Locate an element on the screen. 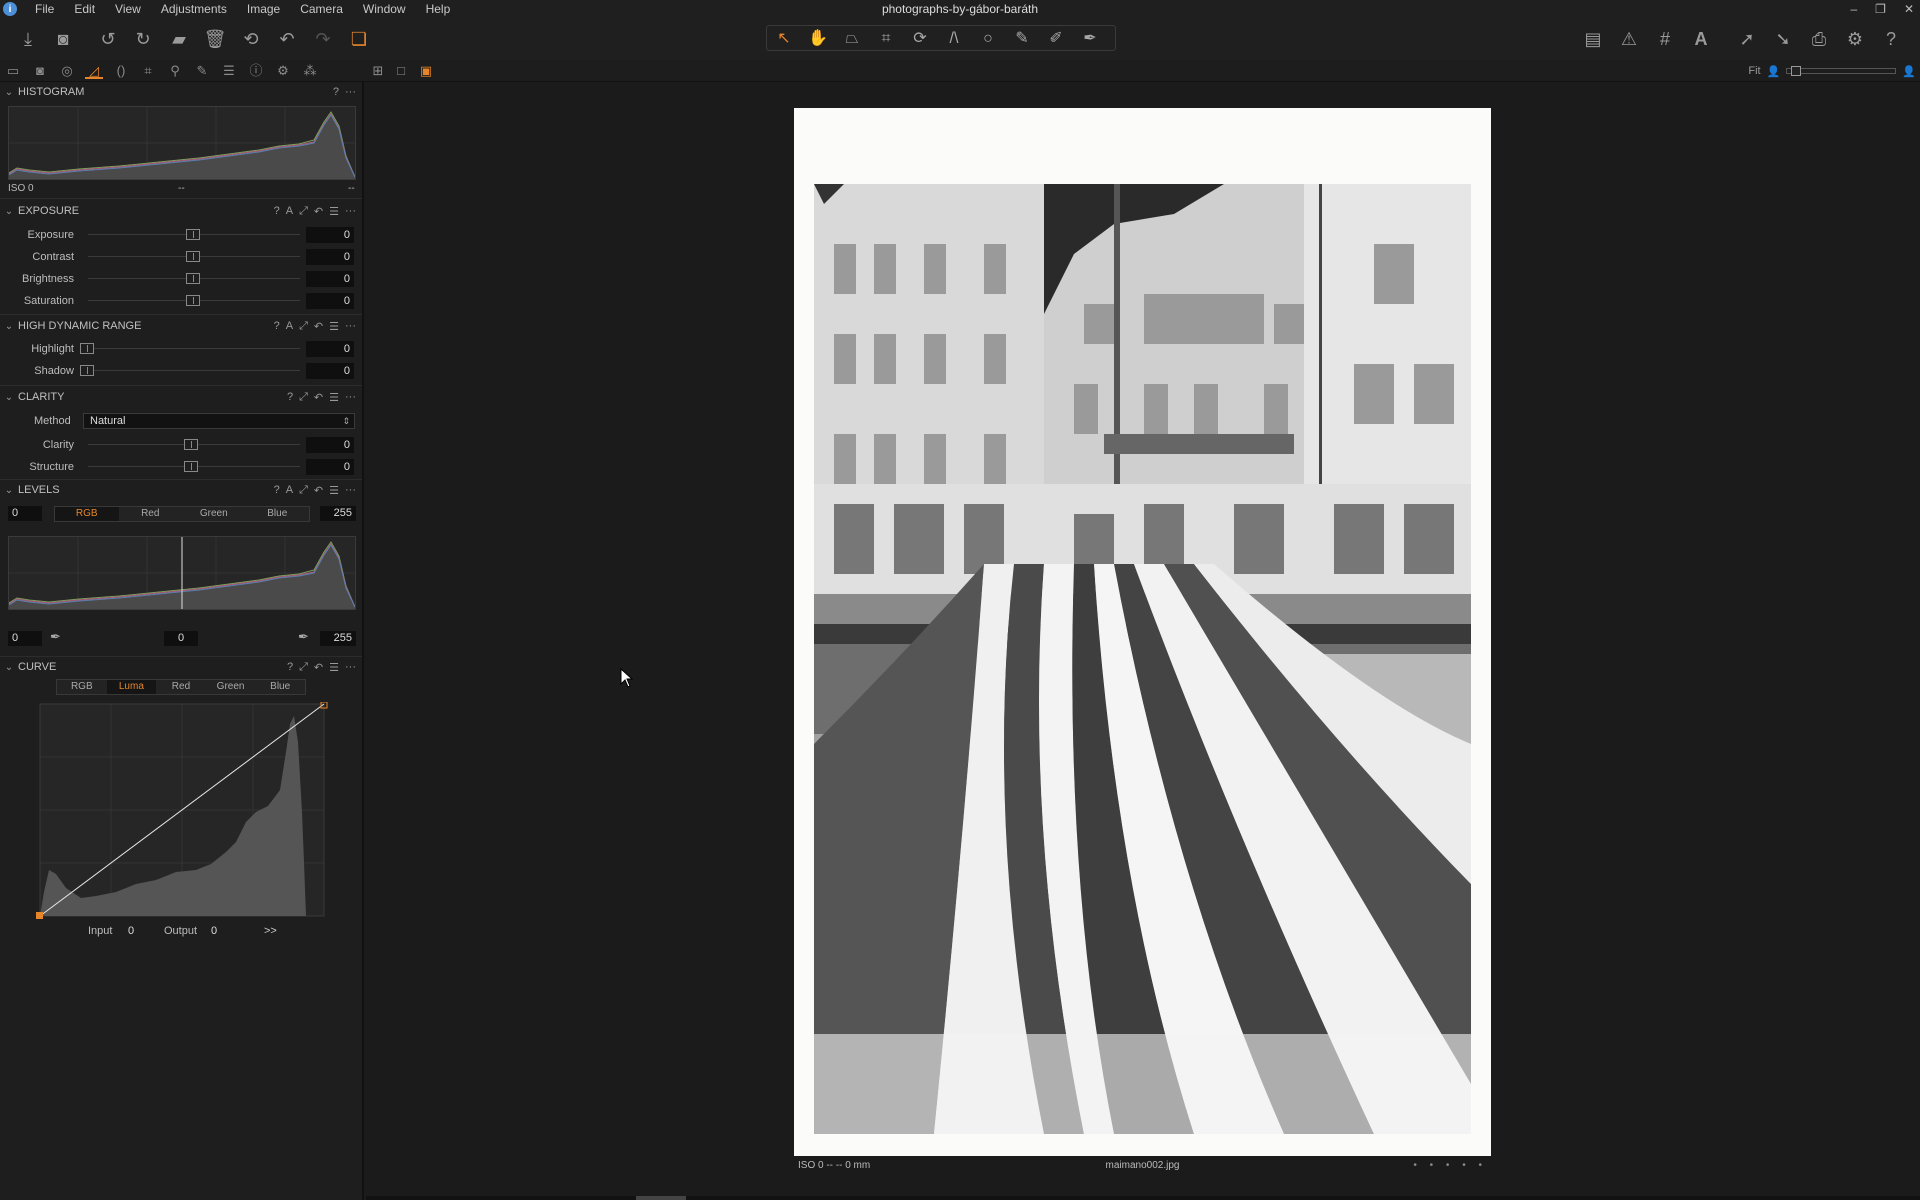  brush-icon: ✎ is located at coordinates (1022, 39).